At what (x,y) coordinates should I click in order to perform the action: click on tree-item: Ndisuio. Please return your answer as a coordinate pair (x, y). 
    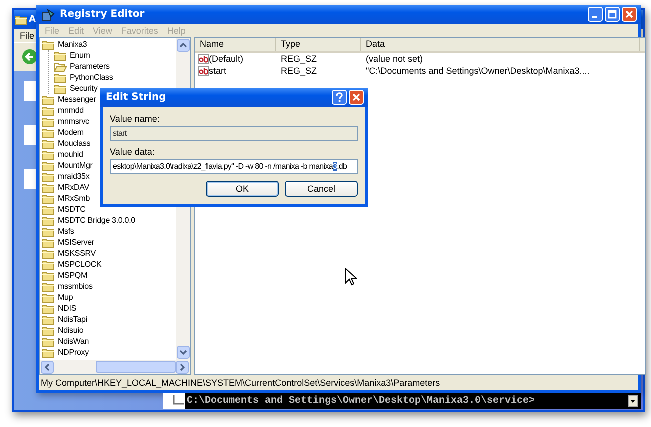
    Looking at the image, I should click on (63, 330).